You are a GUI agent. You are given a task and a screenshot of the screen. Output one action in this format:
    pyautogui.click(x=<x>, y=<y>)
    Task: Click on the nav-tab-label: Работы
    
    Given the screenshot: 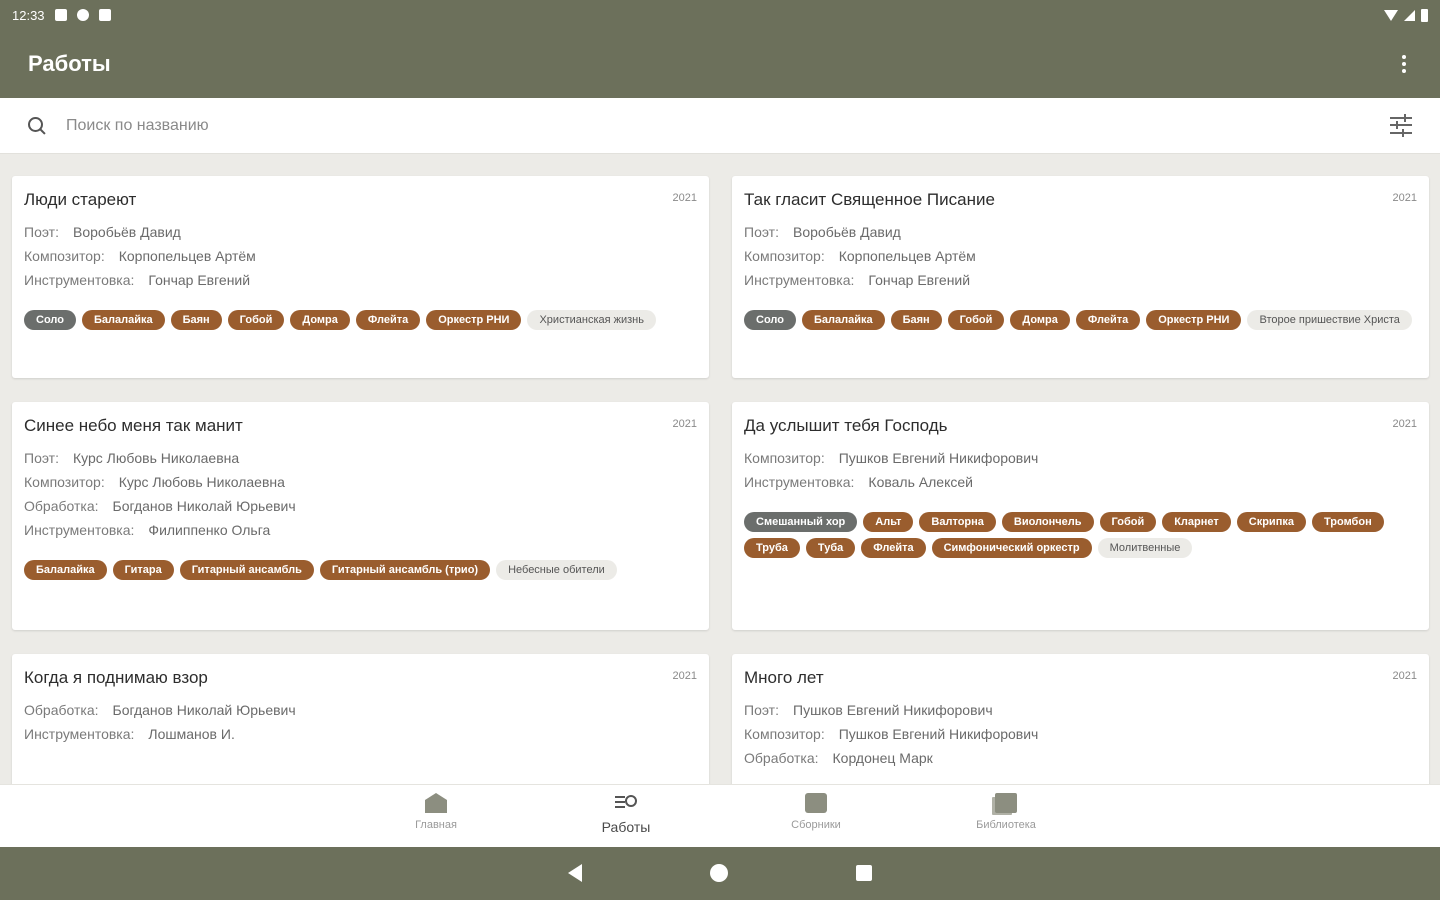 What is the action you would take?
    pyautogui.click(x=626, y=827)
    